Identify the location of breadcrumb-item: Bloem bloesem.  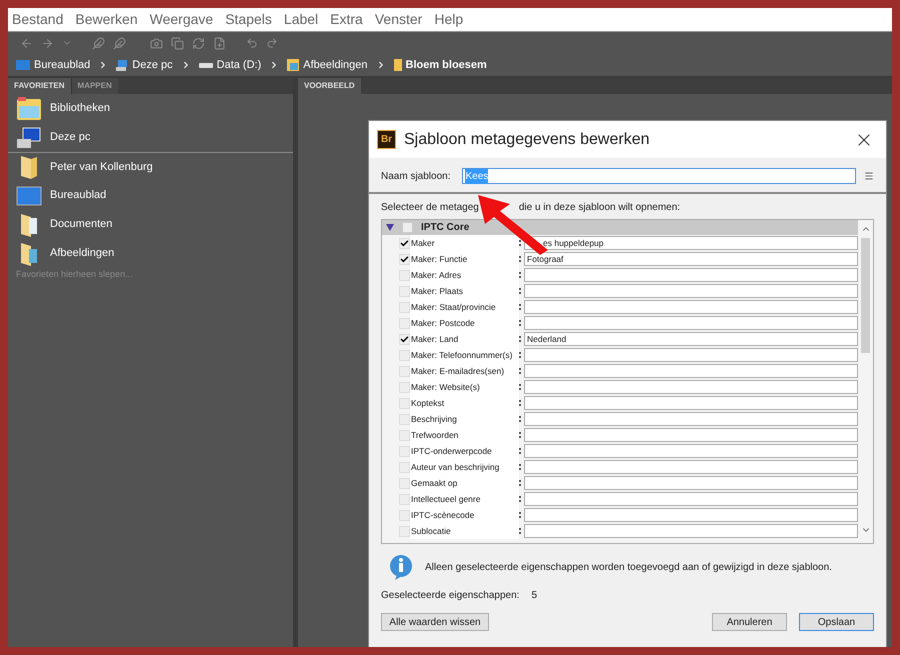
(446, 65).